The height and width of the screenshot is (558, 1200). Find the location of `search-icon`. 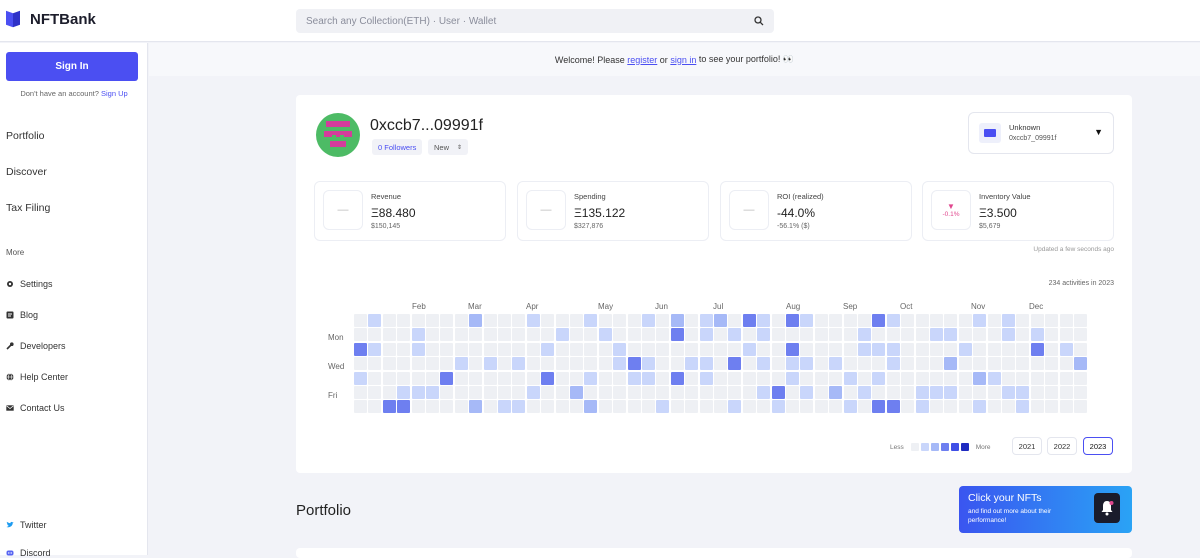

search-icon is located at coordinates (759, 21).